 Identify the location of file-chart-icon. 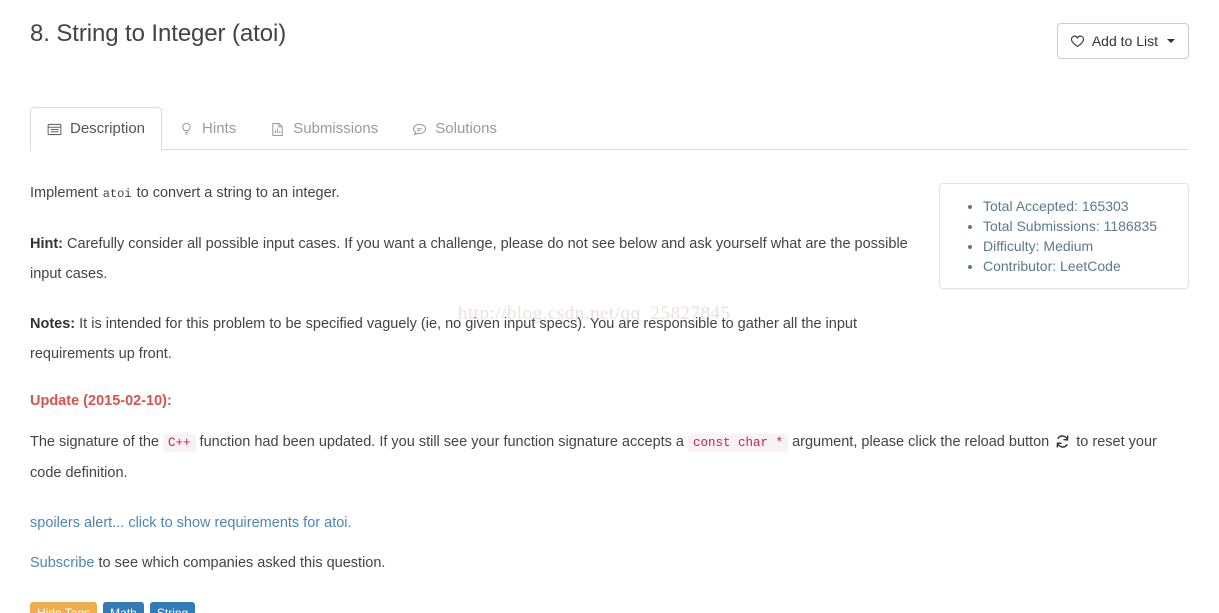
(277, 129).